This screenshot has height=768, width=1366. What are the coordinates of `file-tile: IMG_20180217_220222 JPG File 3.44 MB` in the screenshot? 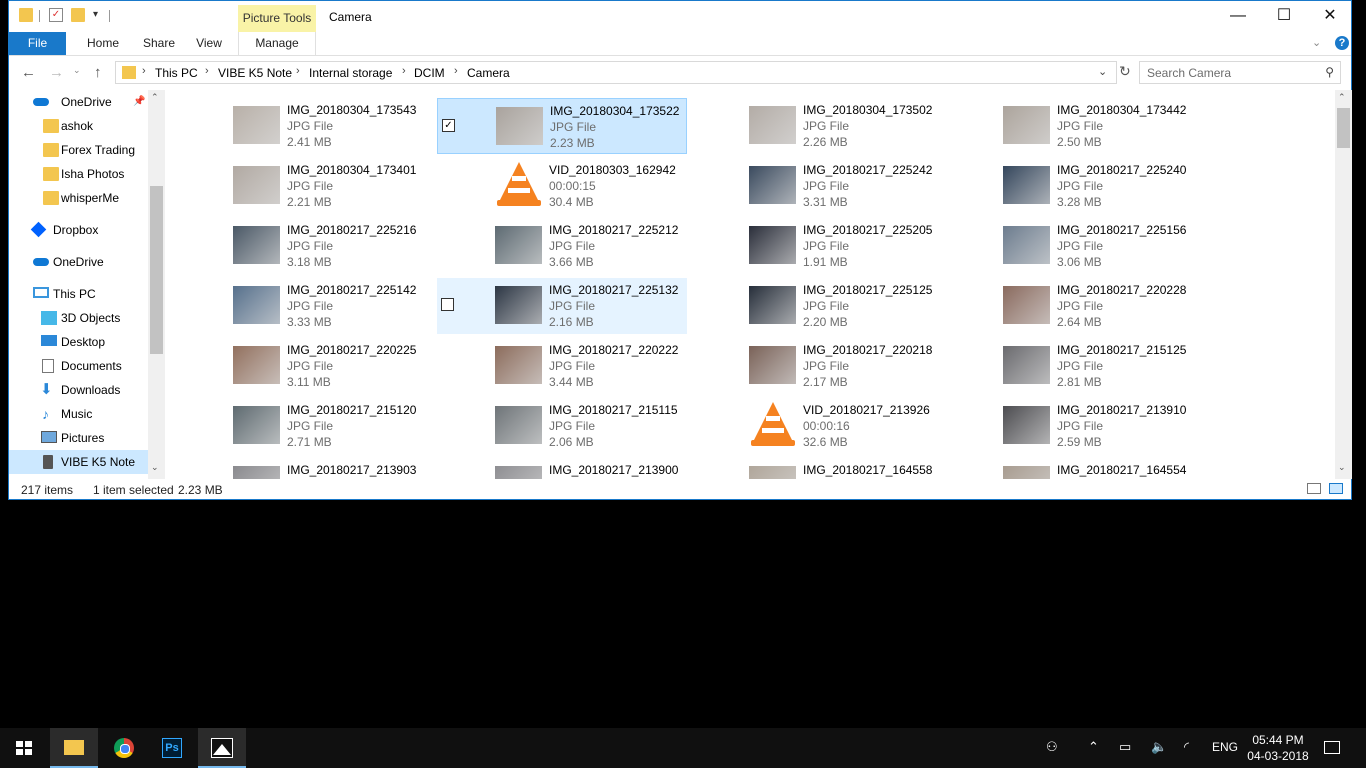 It's located at (562, 366).